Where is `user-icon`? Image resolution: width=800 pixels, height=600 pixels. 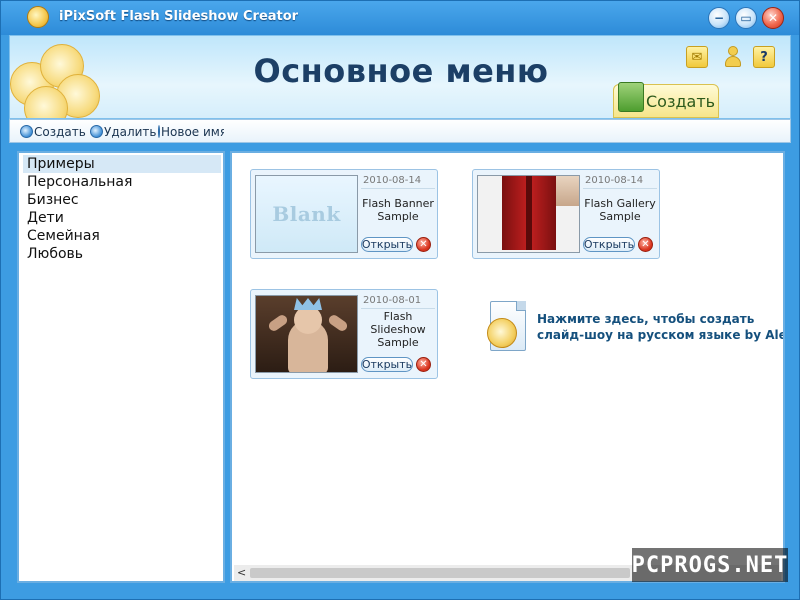
user-icon is located at coordinates (733, 57).